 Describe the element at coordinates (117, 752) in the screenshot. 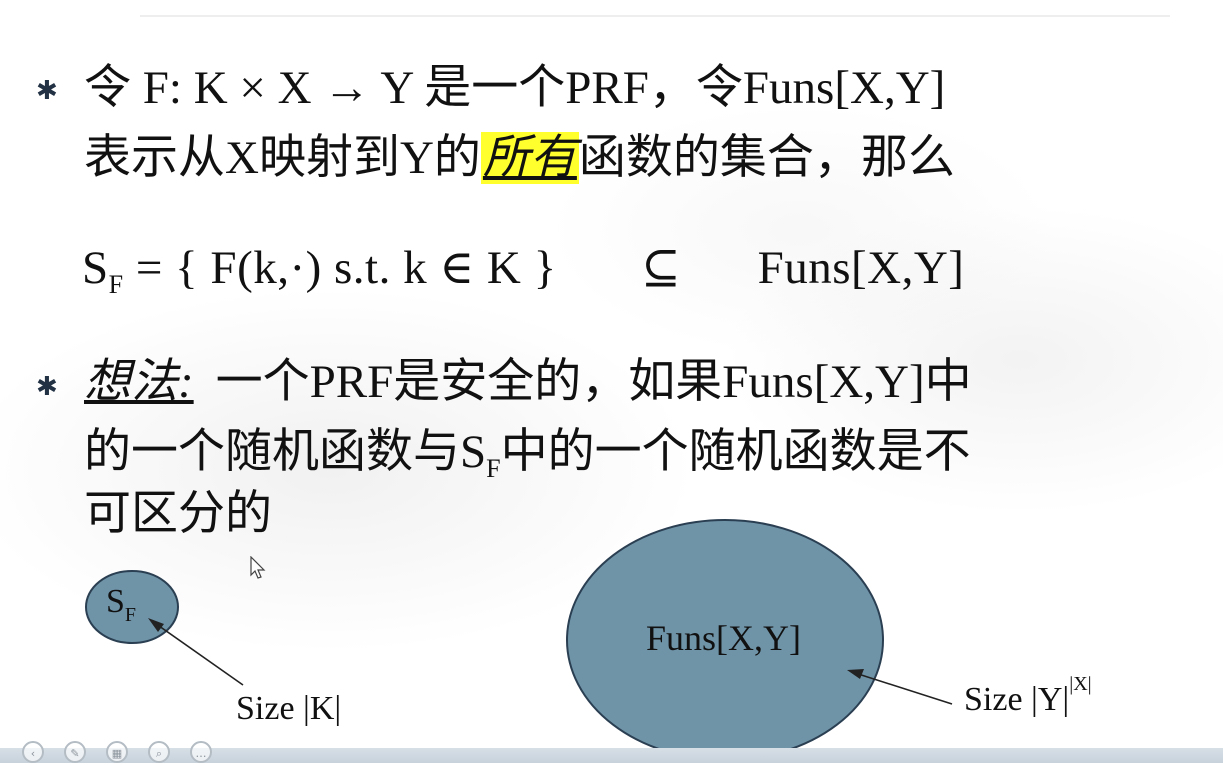

I see `slides-icon: ▦` at that location.